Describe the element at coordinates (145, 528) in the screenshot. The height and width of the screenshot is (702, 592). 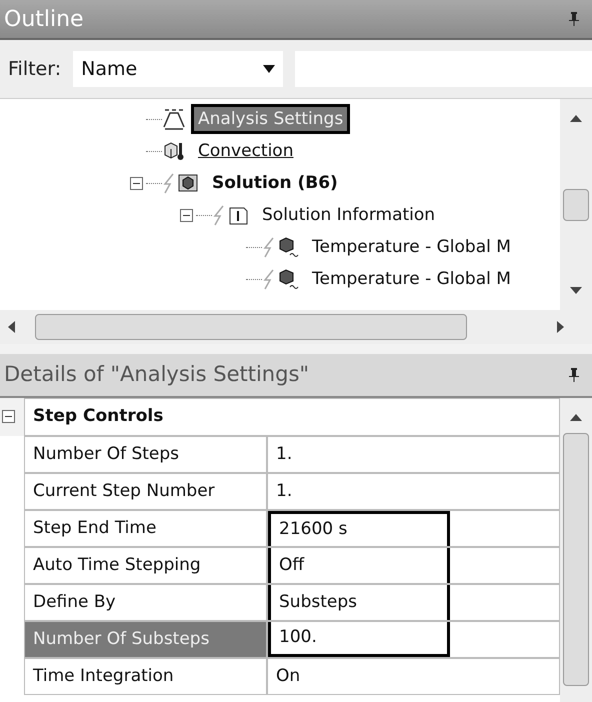
I see `property-label: Step End Time` at that location.